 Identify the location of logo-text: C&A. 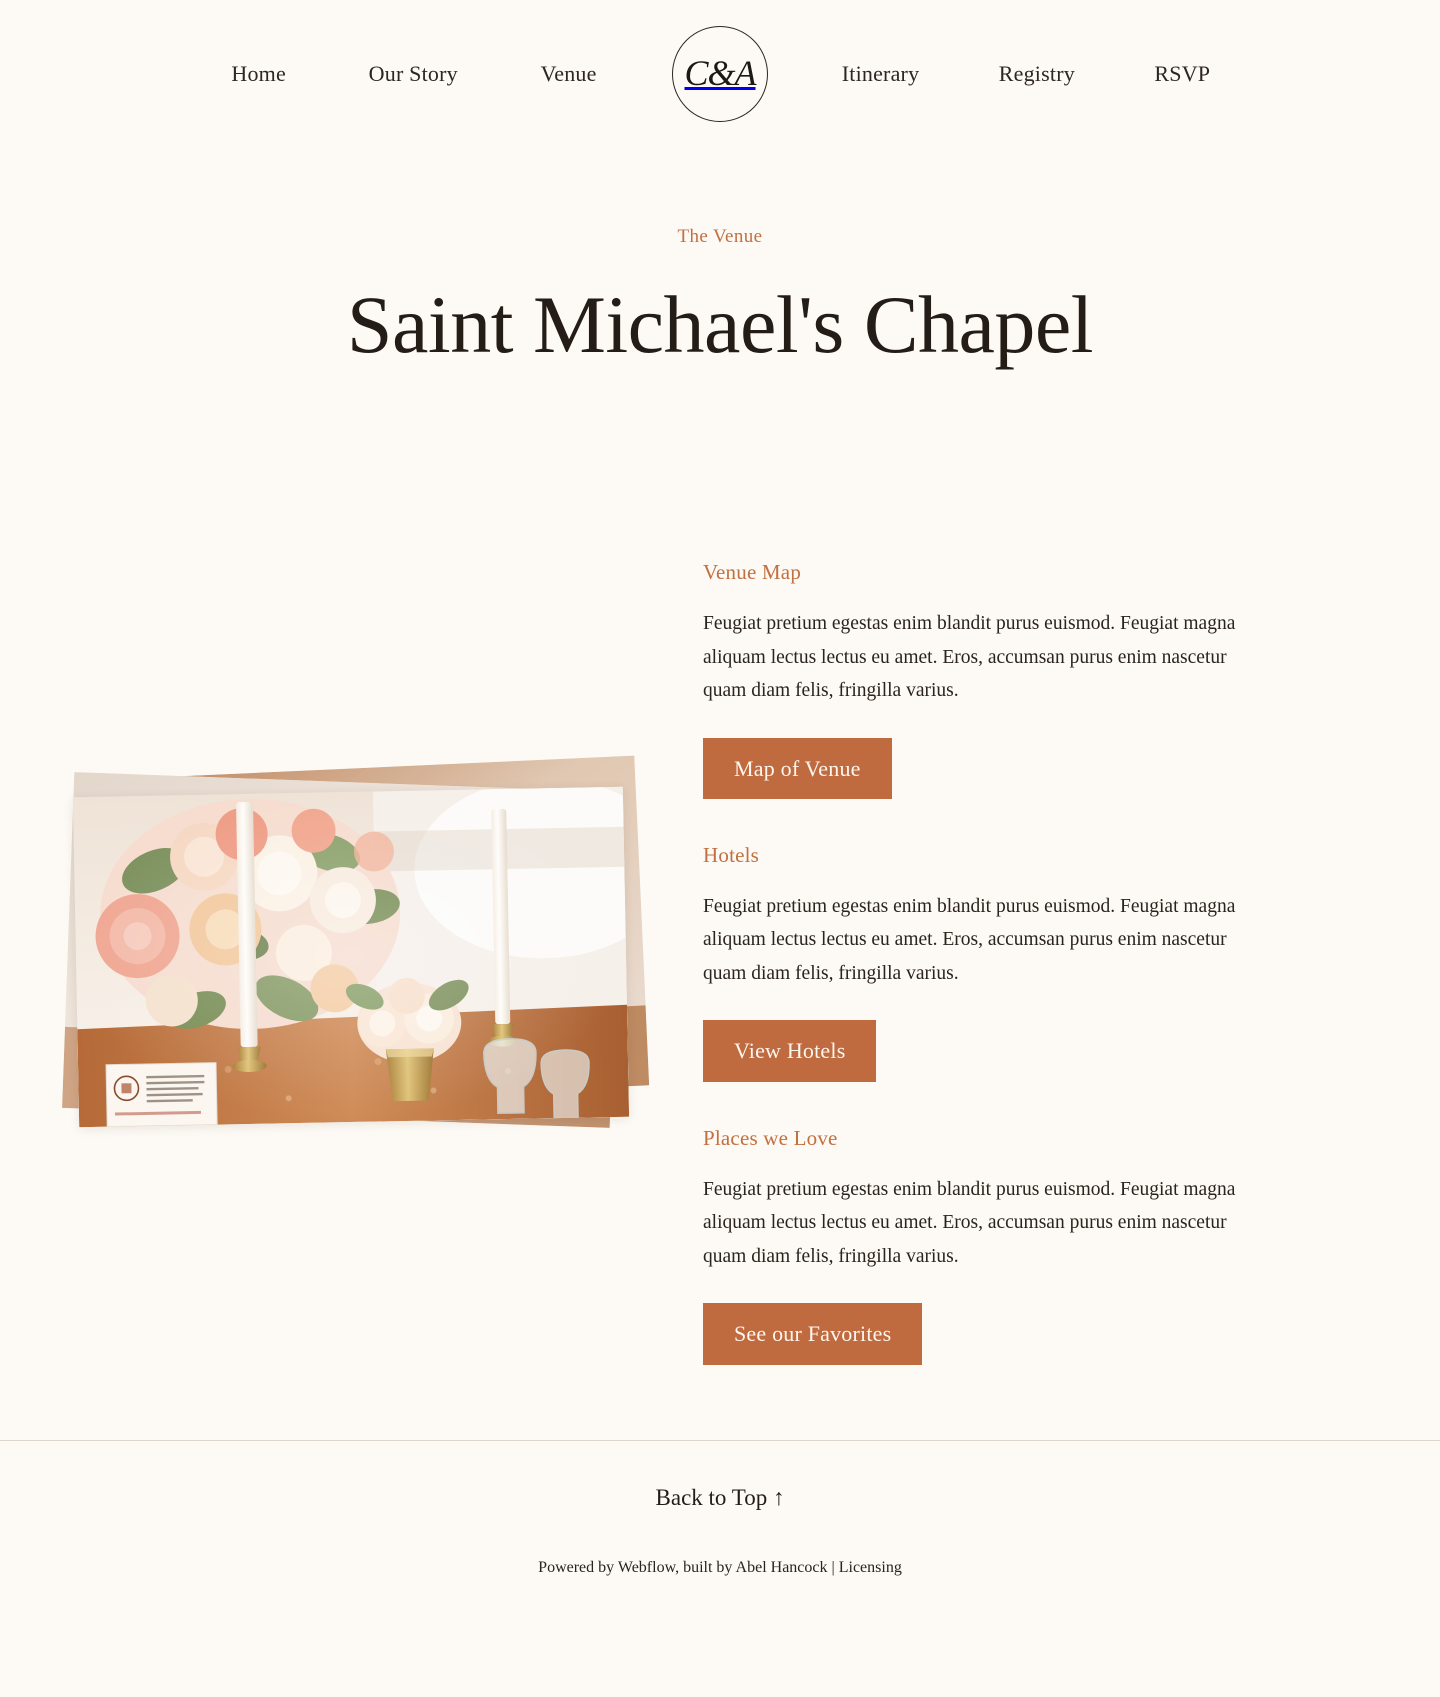
(720, 72).